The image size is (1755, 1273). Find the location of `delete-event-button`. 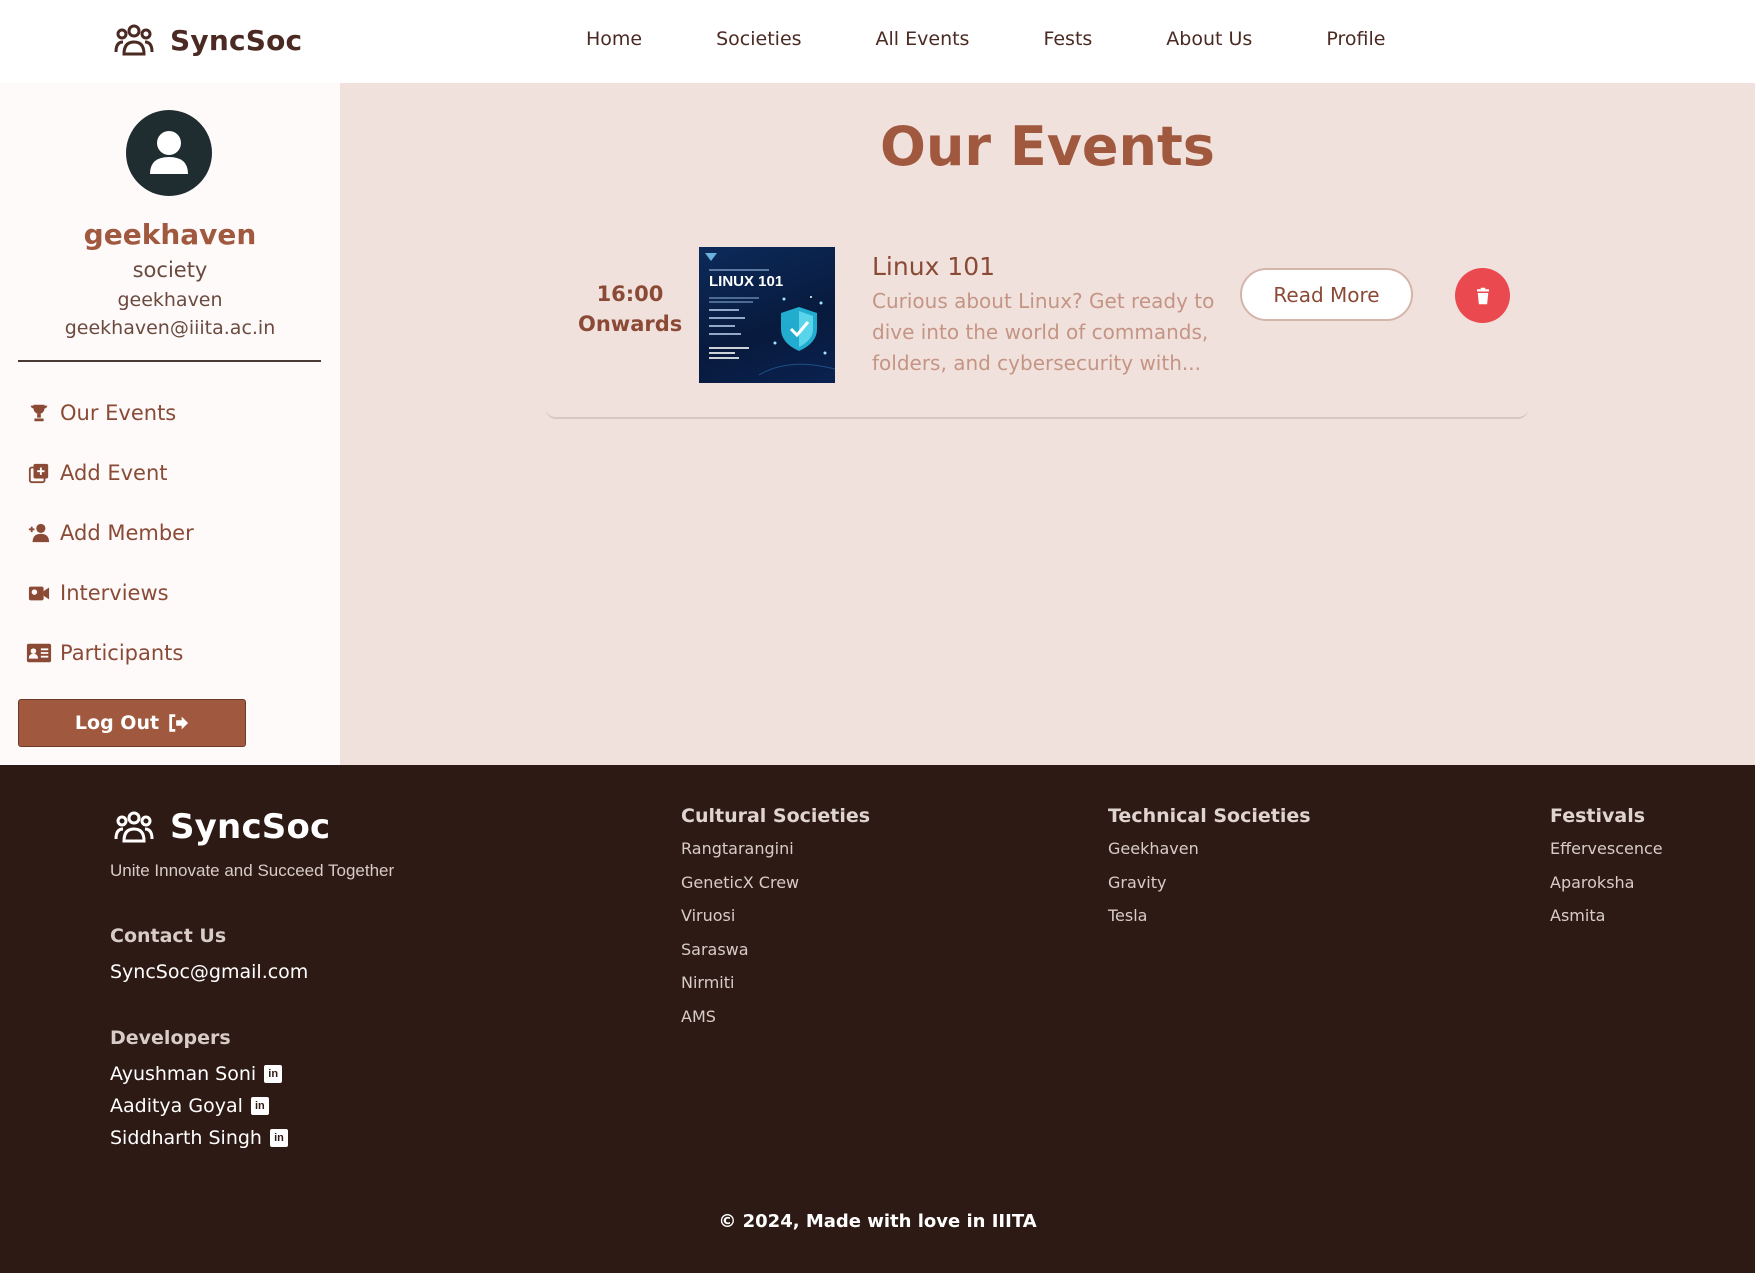

delete-event-button is located at coordinates (1482, 295).